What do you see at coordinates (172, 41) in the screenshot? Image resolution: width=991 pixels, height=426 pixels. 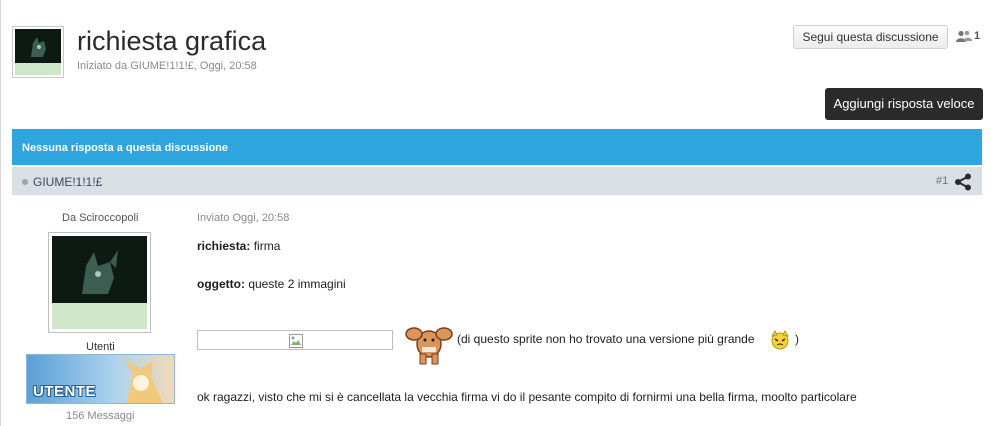 I see `topic-title: richiesta grafica` at bounding box center [172, 41].